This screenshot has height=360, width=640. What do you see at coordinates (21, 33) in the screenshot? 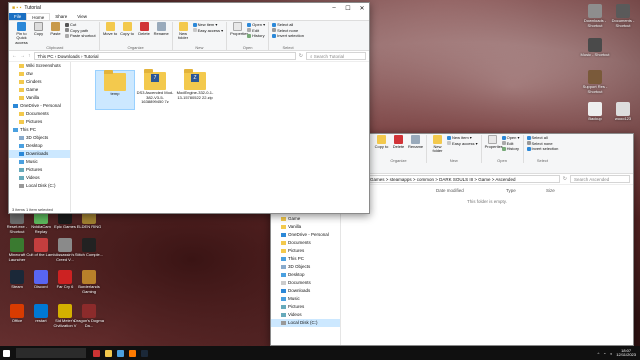
I see `pin-quick-access-button: Pin to Quick access` at bounding box center [21, 33].